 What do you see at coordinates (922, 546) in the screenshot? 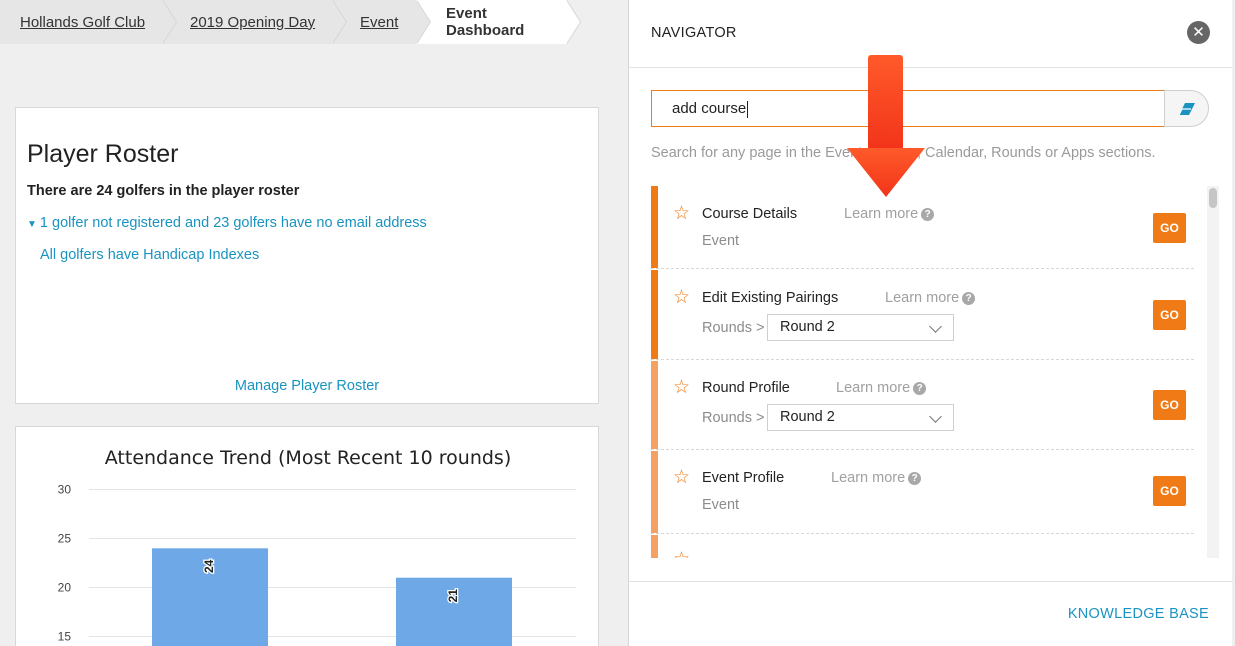
I see `result-partial: ☆` at bounding box center [922, 546].